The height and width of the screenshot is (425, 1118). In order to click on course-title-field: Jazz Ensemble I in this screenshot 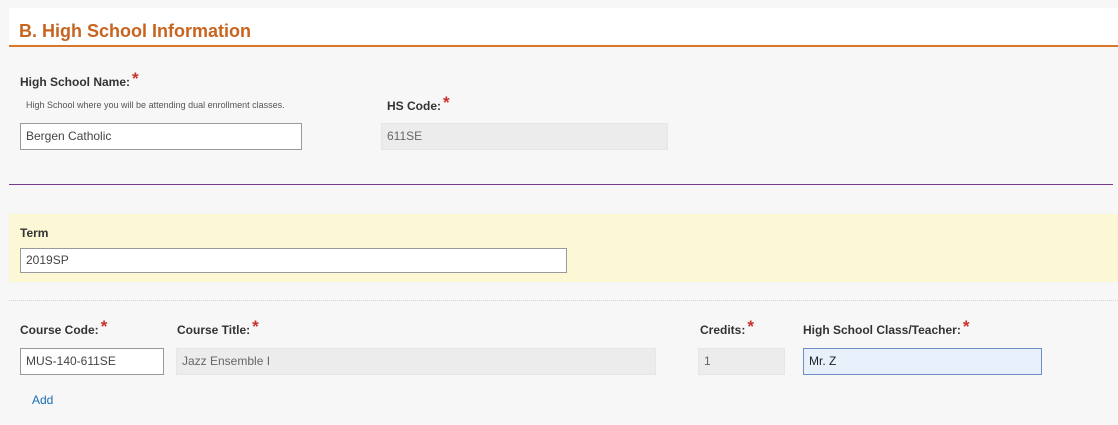, I will do `click(416, 361)`.